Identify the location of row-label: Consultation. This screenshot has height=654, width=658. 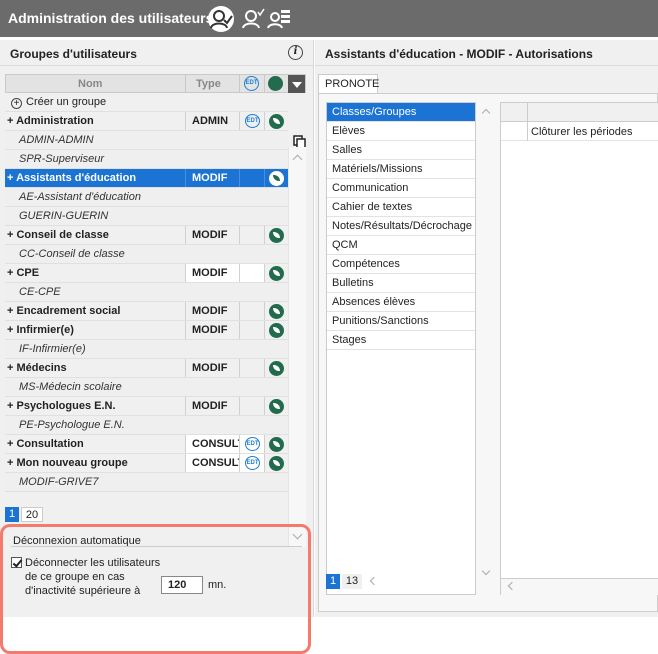
(50, 444).